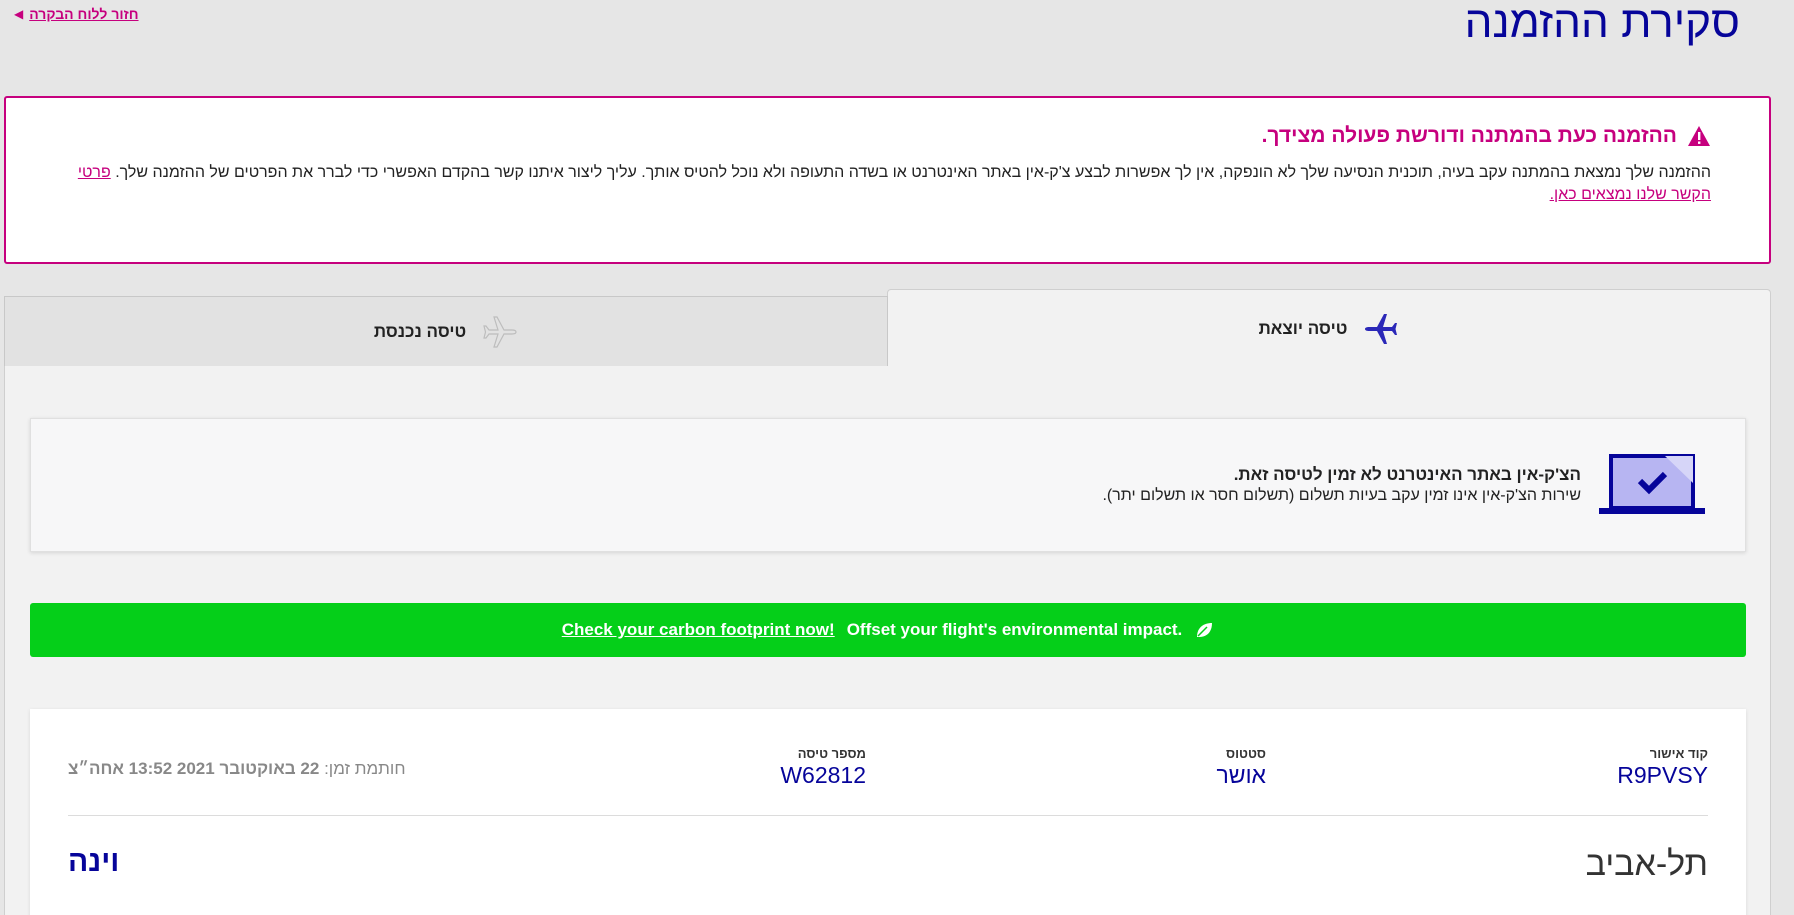  I want to click on confirmation-code: קוד אישור R9PVSY, so click(1662, 767).